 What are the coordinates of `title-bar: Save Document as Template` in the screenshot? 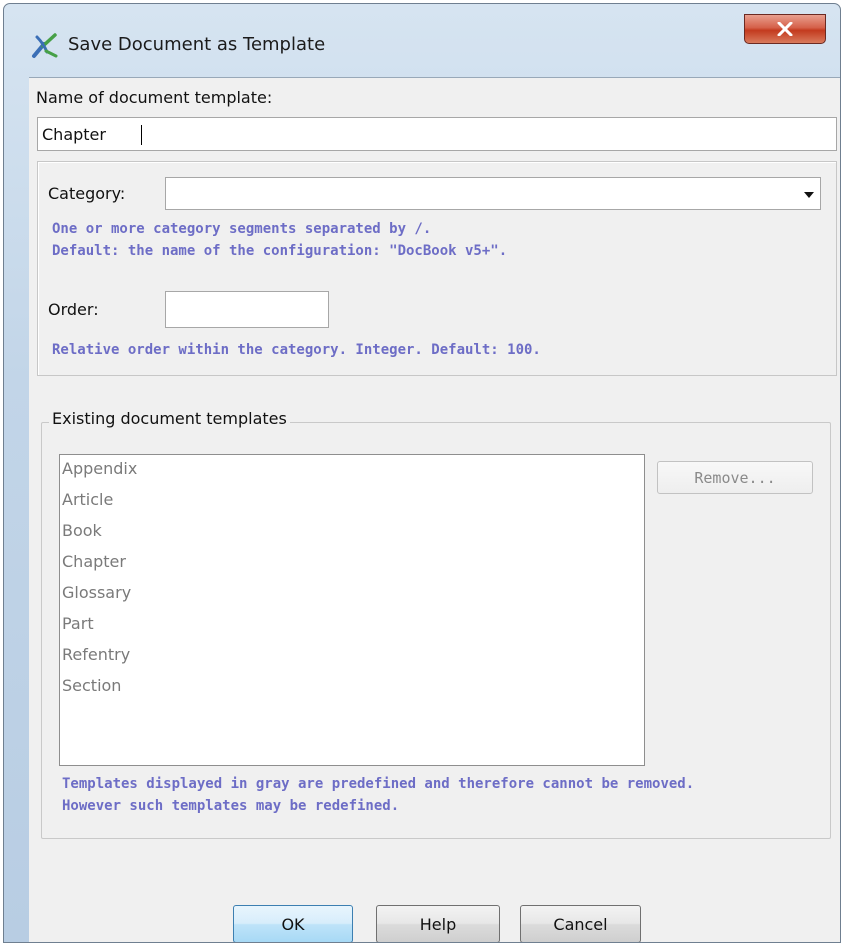 It's located at (422, 39).